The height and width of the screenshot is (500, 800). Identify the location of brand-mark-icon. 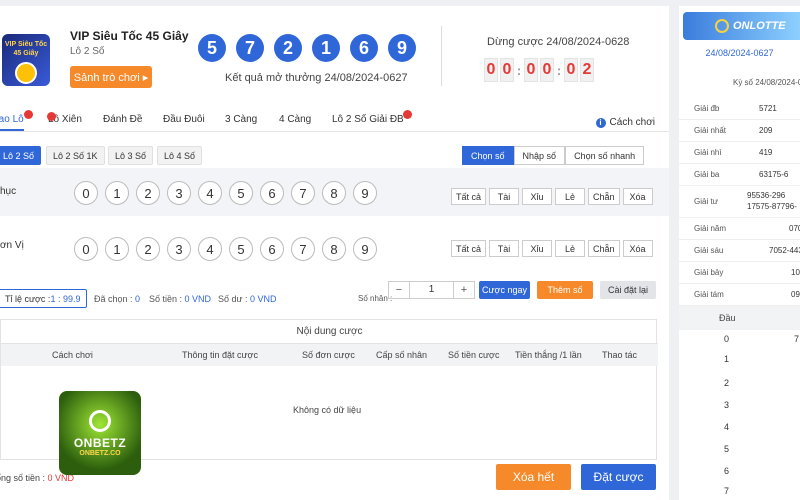
(100, 420).